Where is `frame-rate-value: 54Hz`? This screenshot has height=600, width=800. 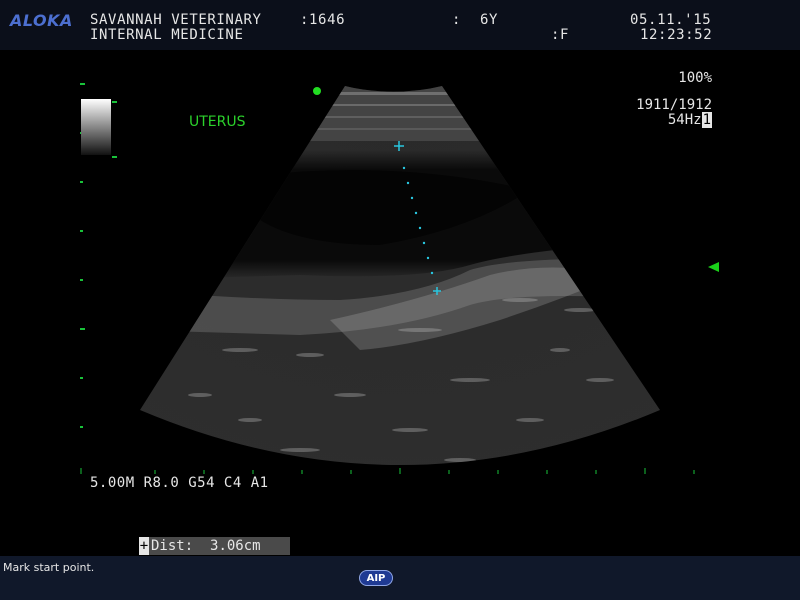
frame-rate-value: 54Hz is located at coordinates (684, 120).